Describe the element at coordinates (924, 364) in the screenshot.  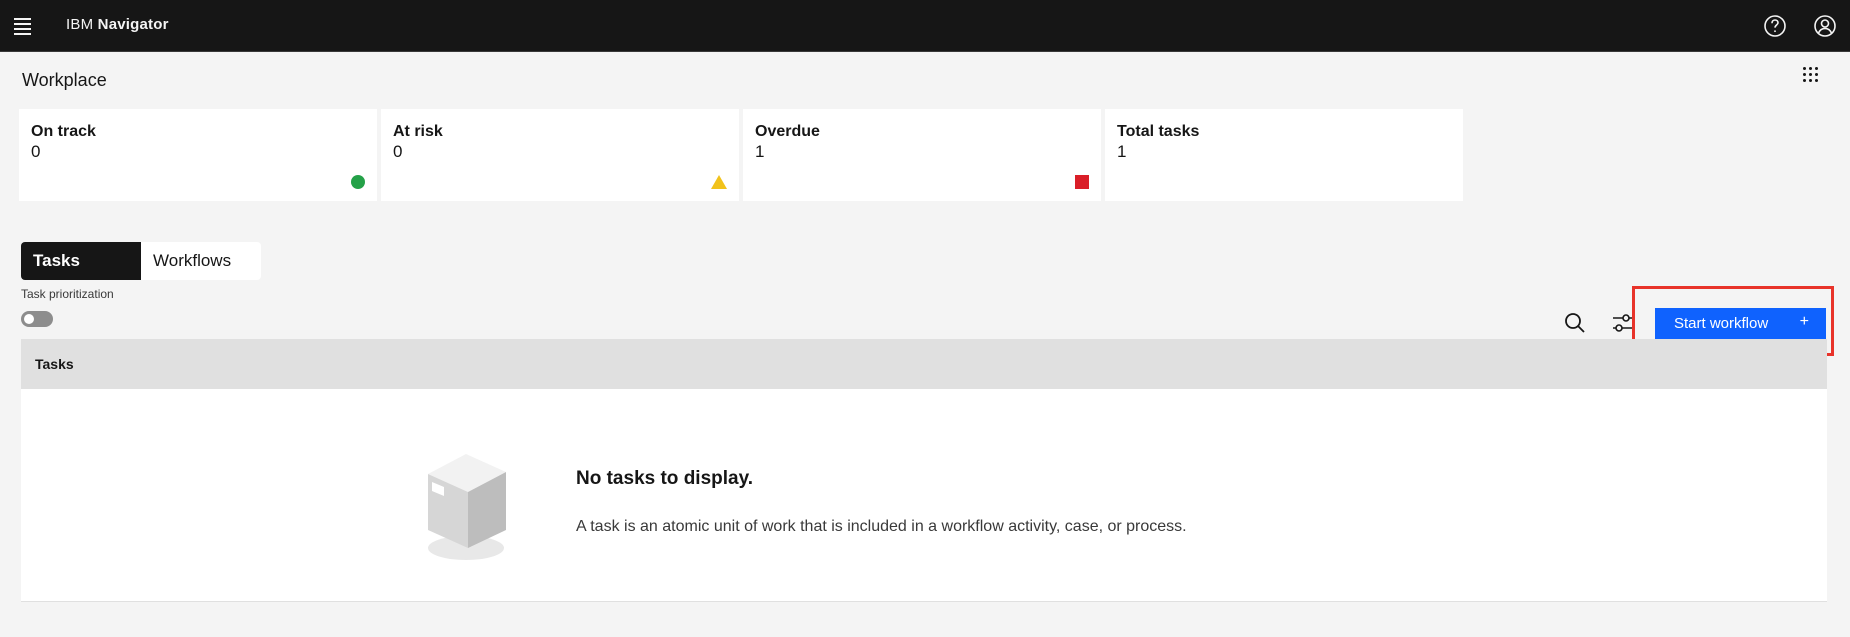
I see `tasks-table-header: Tasks` at that location.